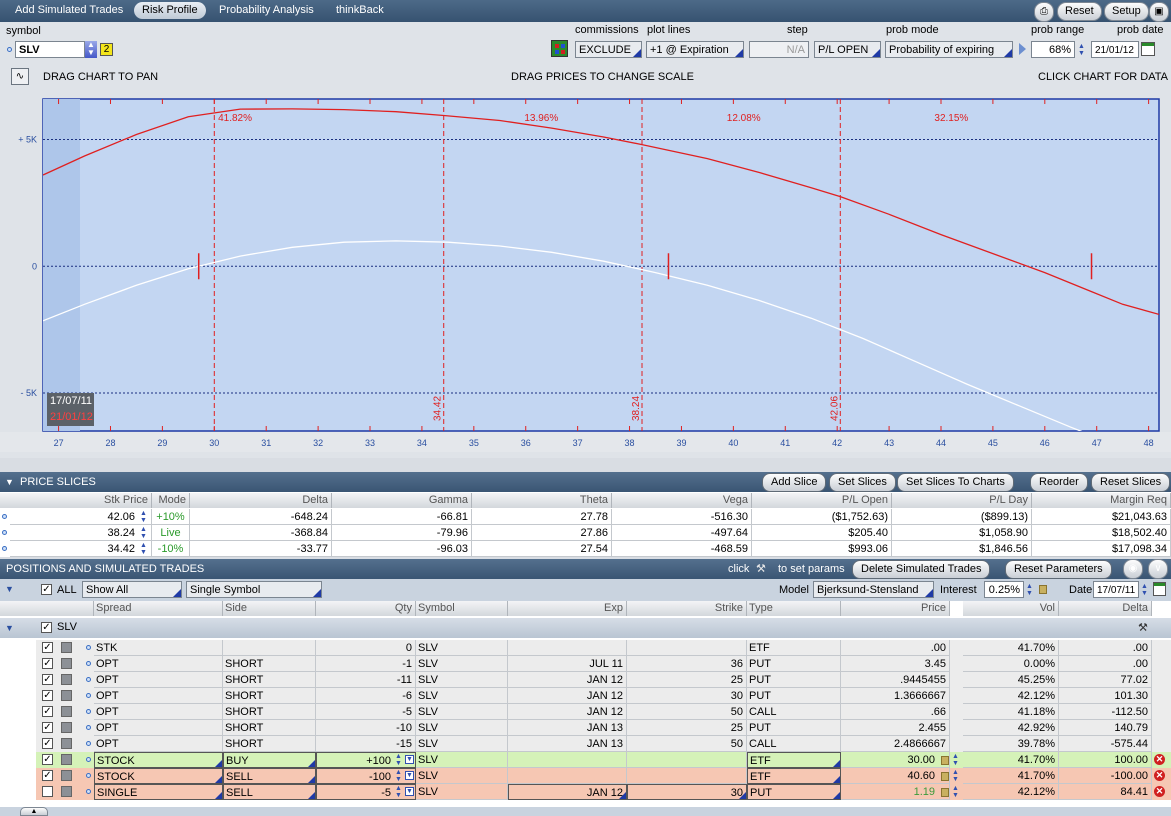 Image resolution: width=1171 pixels, height=816 pixels. What do you see at coordinates (269, 608) in the screenshot?
I see `positions-col-side: Side` at bounding box center [269, 608].